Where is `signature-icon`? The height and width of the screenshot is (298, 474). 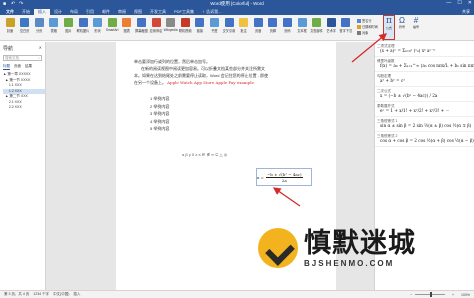 signature-icon is located at coordinates (359, 20).